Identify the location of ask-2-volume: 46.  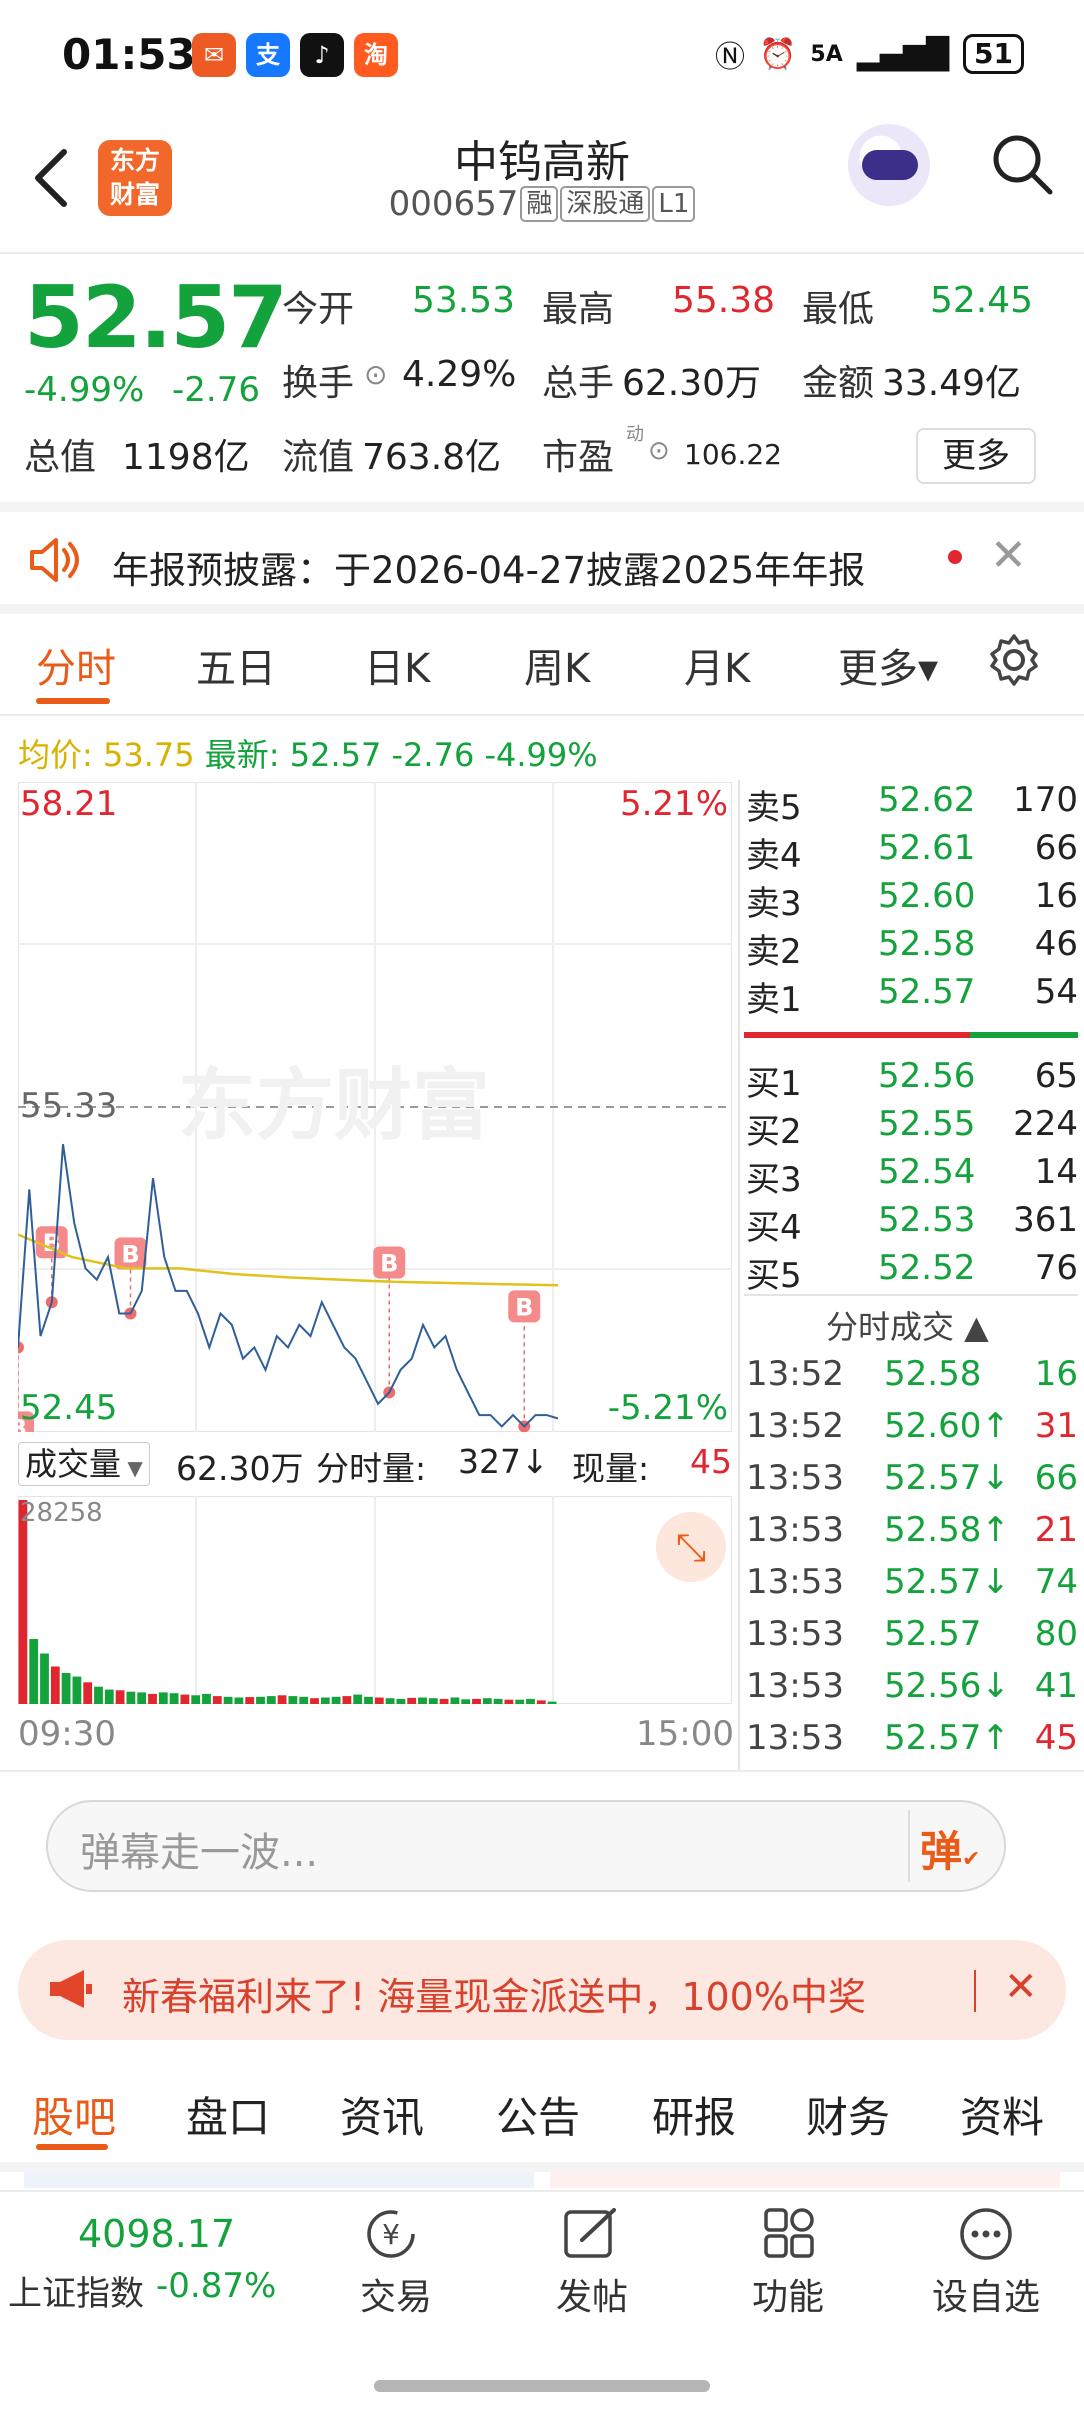
(1056, 944).